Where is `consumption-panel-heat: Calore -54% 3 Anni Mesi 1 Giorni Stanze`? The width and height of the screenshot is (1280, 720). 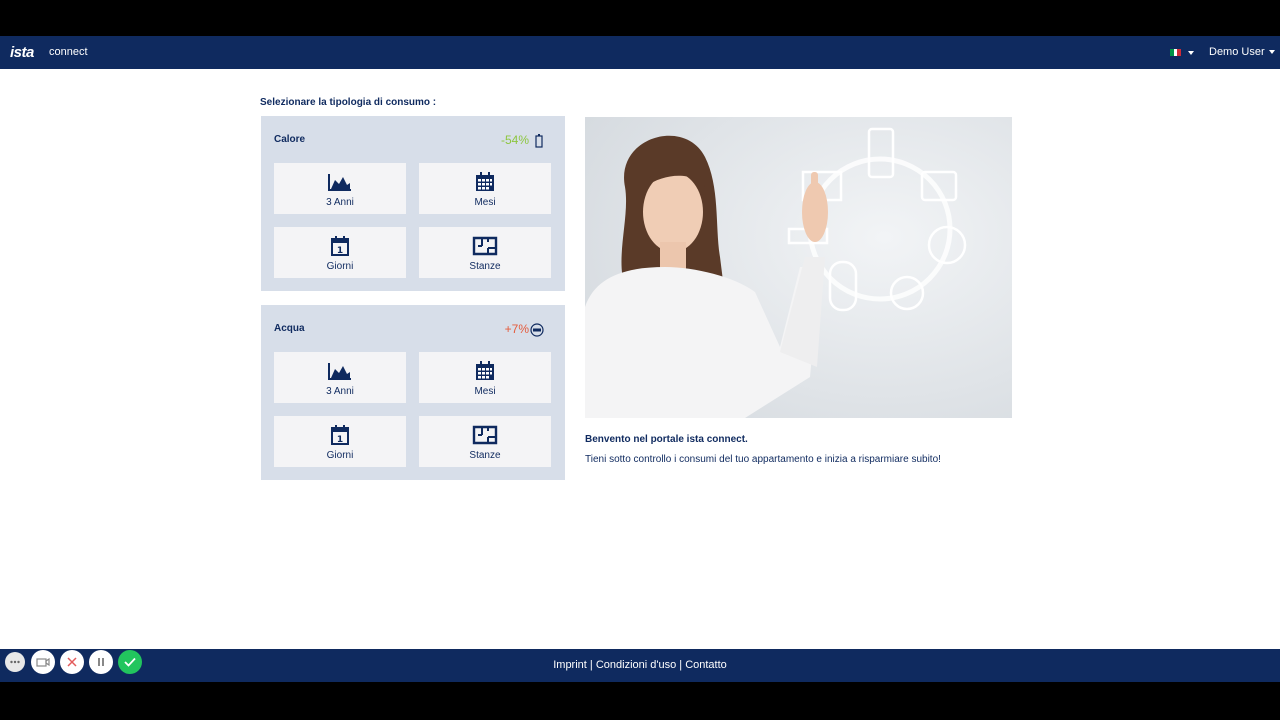 consumption-panel-heat: Calore -54% 3 Anni Mesi 1 Giorni Stanze is located at coordinates (413, 203).